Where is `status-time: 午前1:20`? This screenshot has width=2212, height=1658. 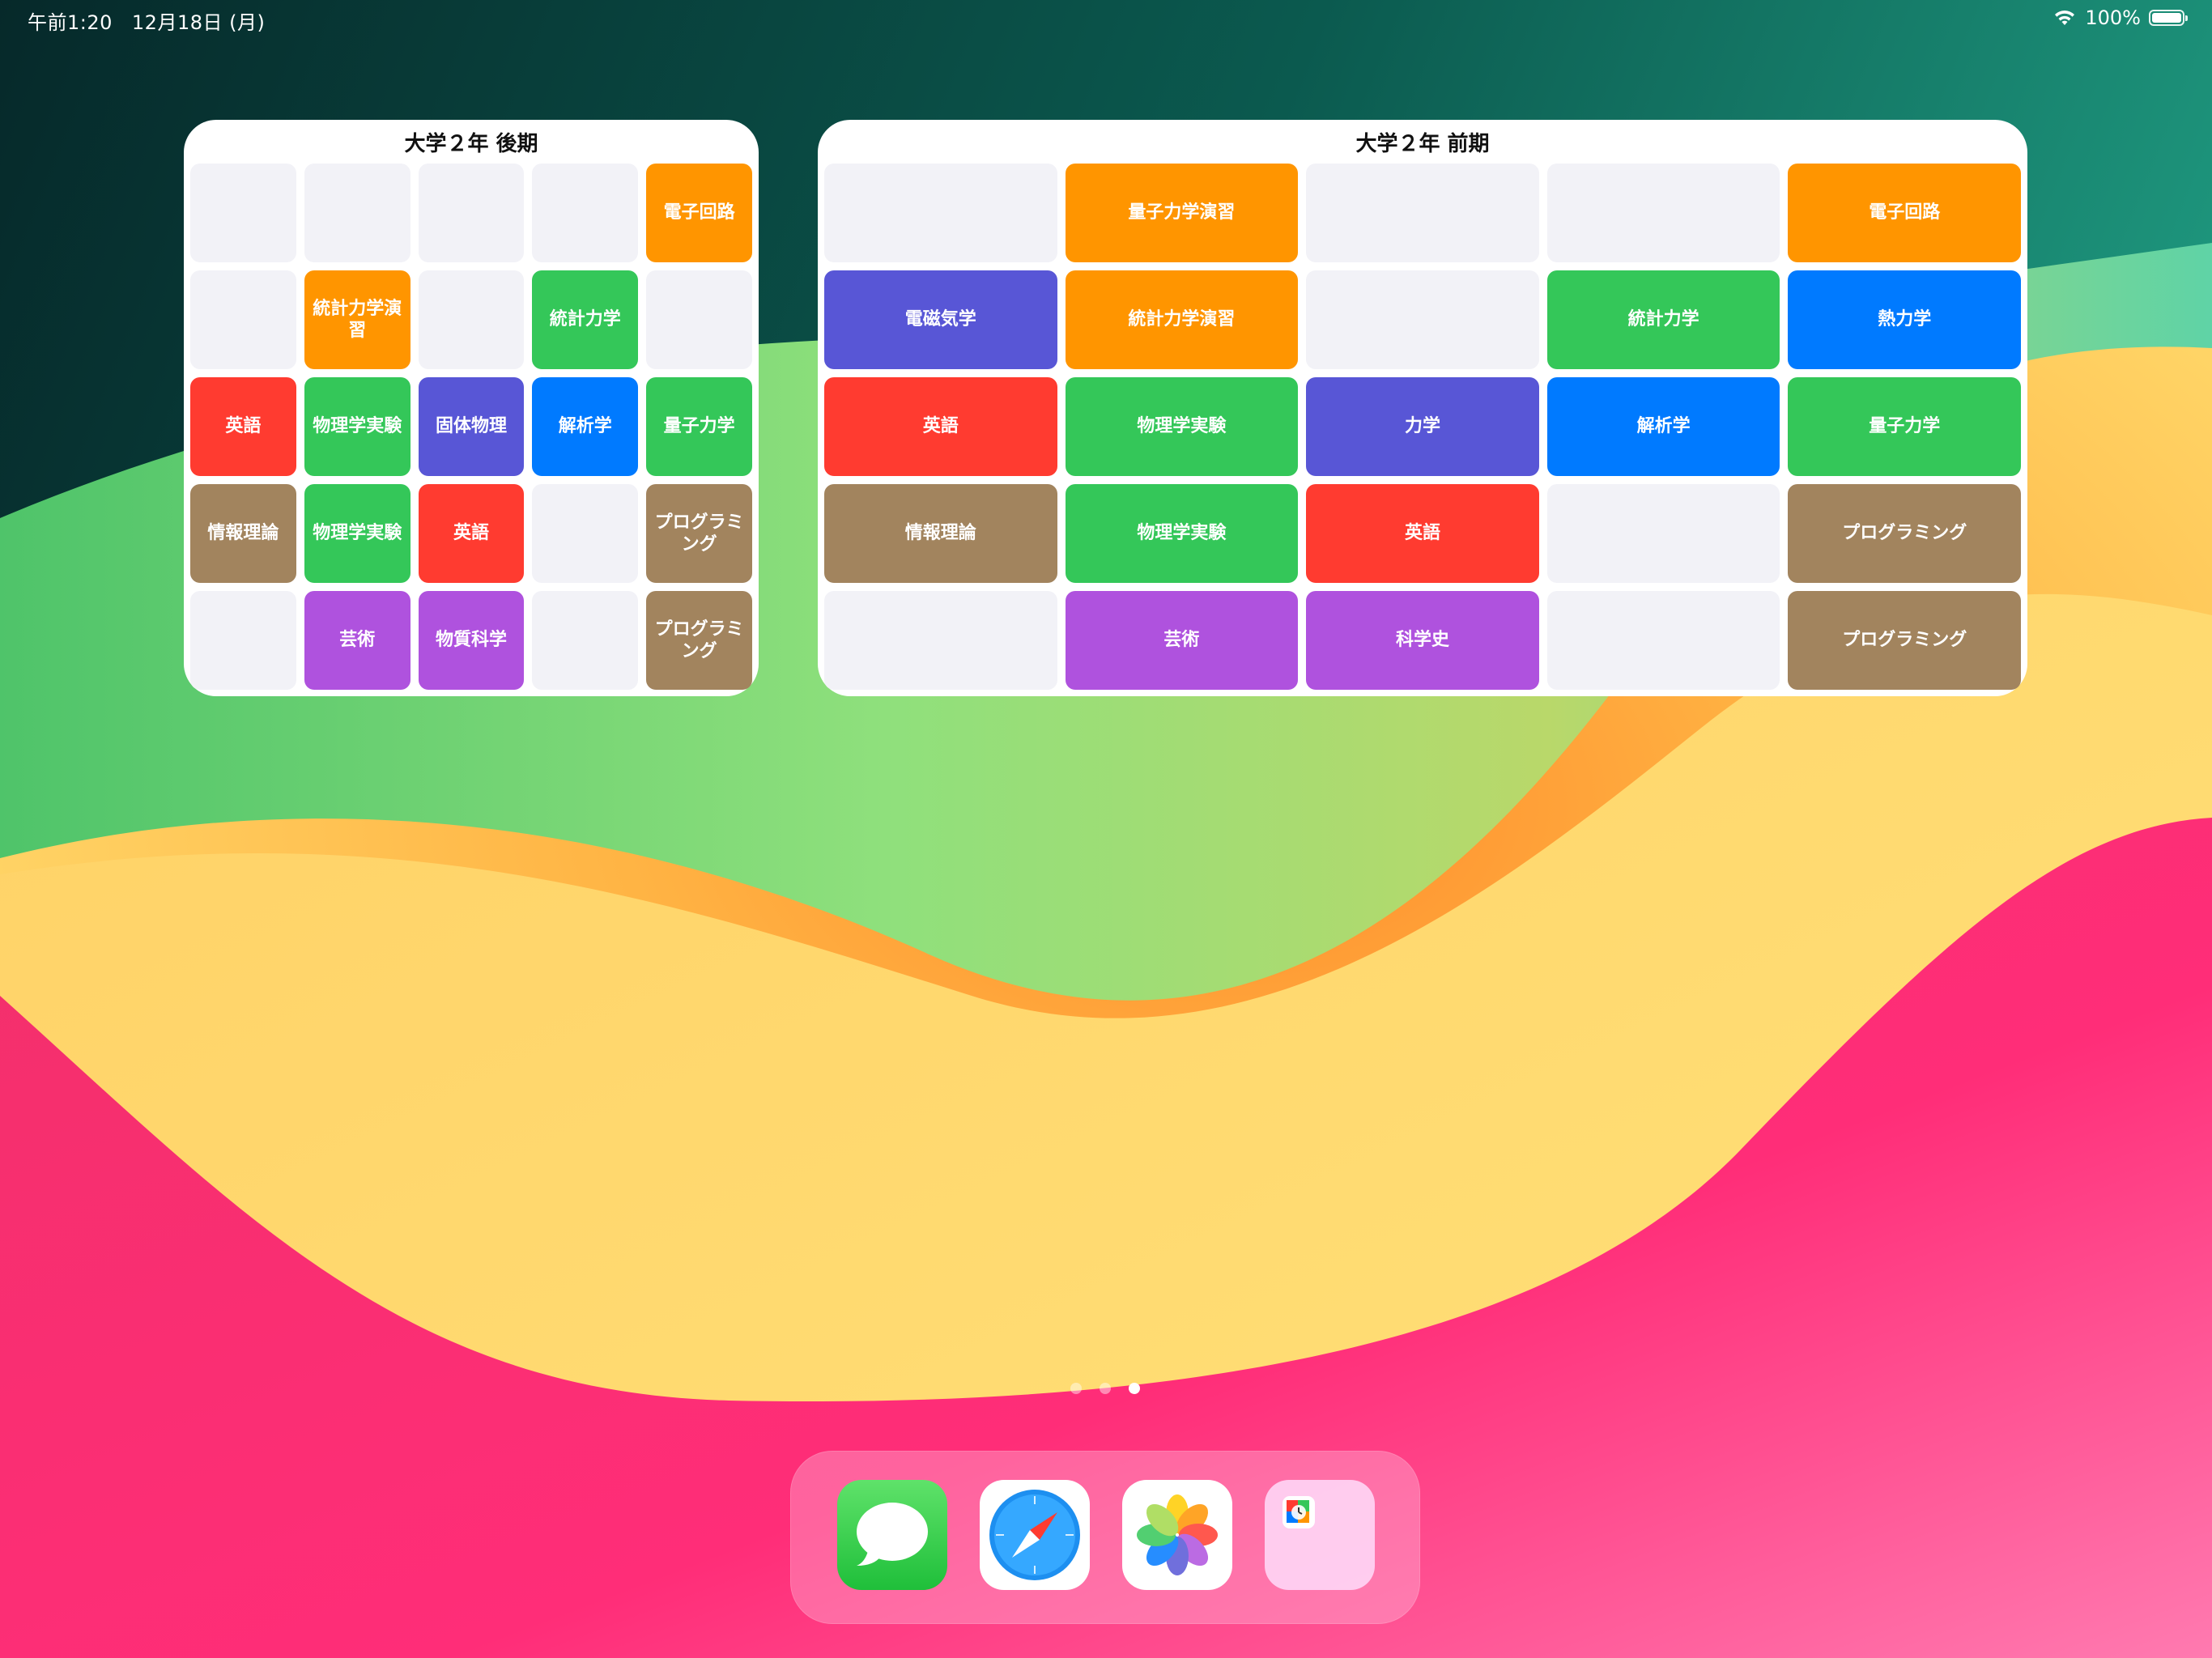 status-time: 午前1:20 is located at coordinates (71, 22).